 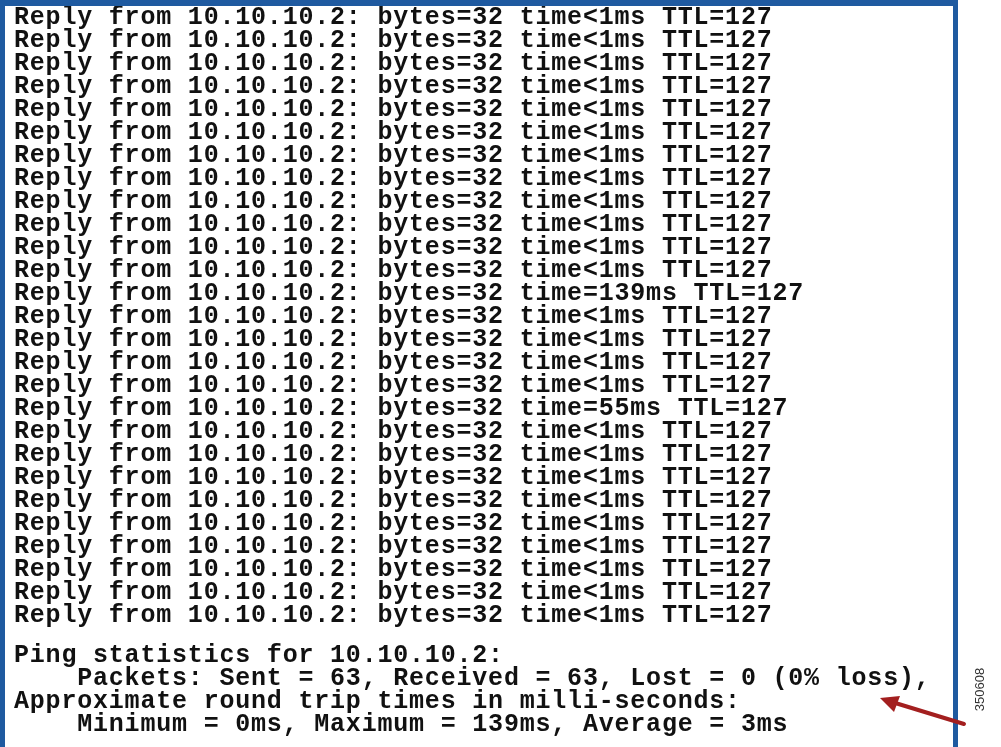 What do you see at coordinates (923, 711) in the screenshot?
I see `arrow-icon` at bounding box center [923, 711].